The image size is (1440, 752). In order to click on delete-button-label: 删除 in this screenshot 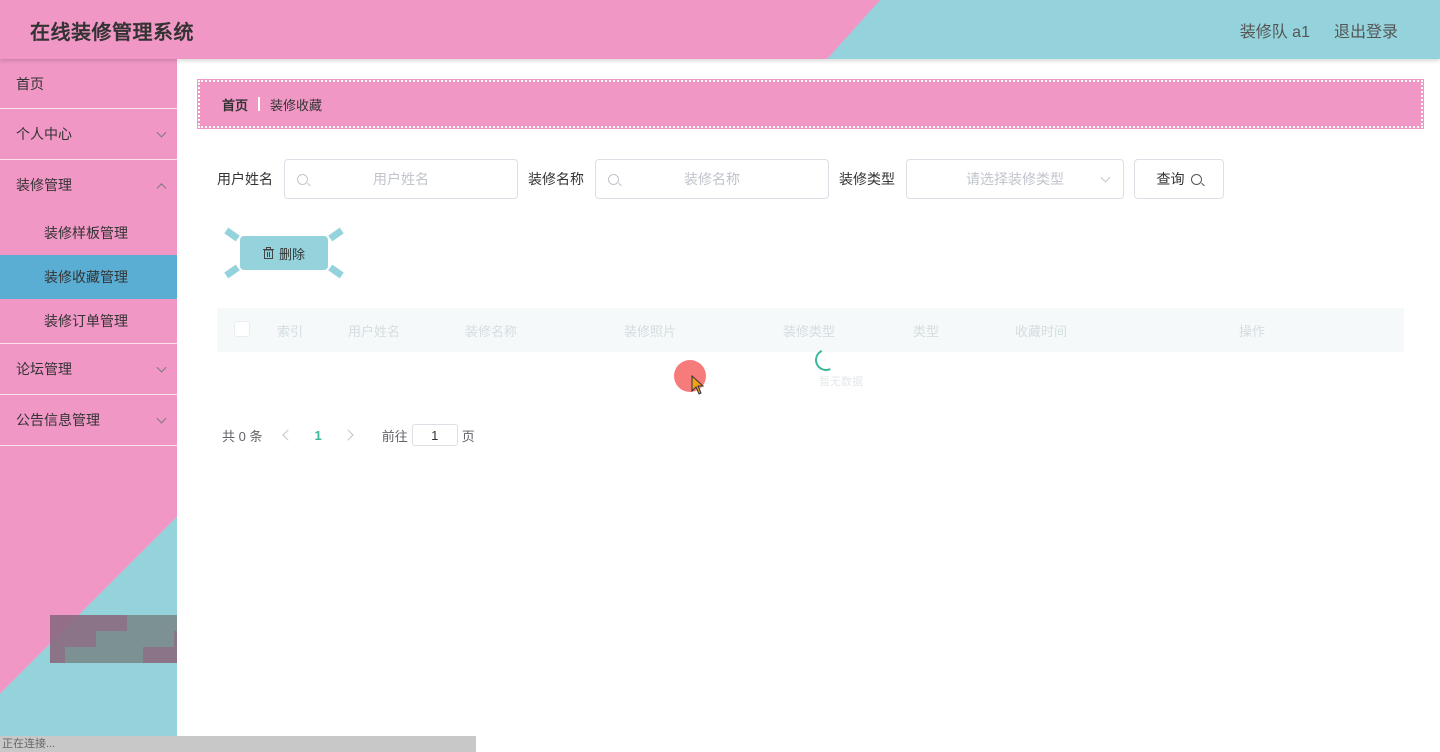, I will do `click(291, 254)`.